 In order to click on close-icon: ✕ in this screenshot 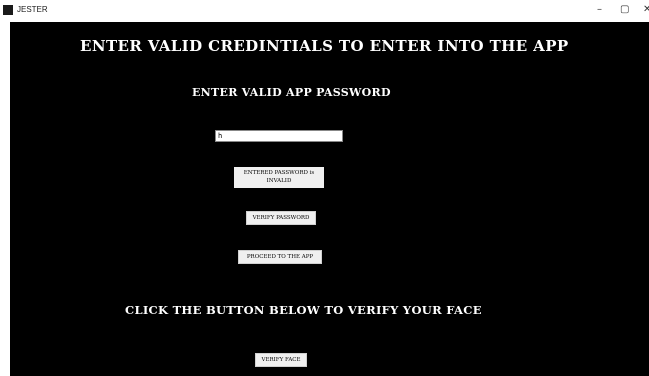, I will do `click(646, 10)`.